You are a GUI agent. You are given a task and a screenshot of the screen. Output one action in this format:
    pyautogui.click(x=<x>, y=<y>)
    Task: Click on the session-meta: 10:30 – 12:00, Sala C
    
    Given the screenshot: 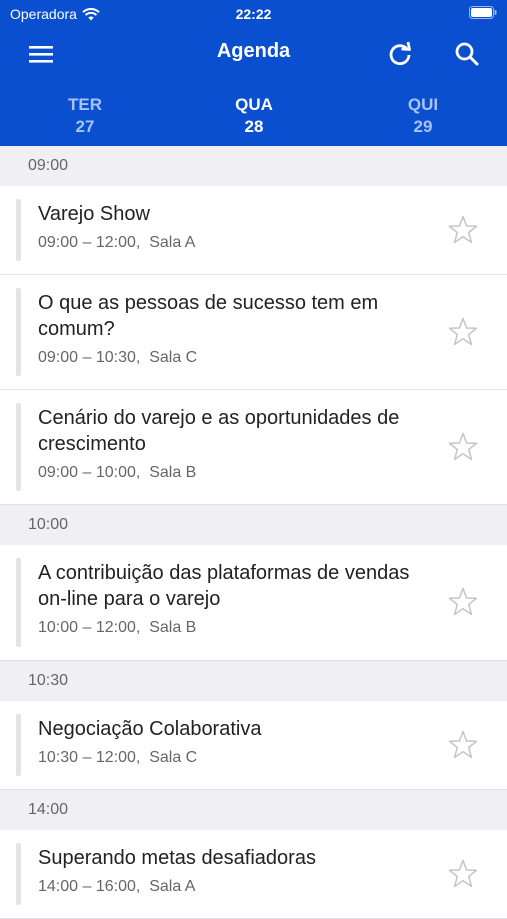 What is the action you would take?
    pyautogui.click(x=232, y=758)
    